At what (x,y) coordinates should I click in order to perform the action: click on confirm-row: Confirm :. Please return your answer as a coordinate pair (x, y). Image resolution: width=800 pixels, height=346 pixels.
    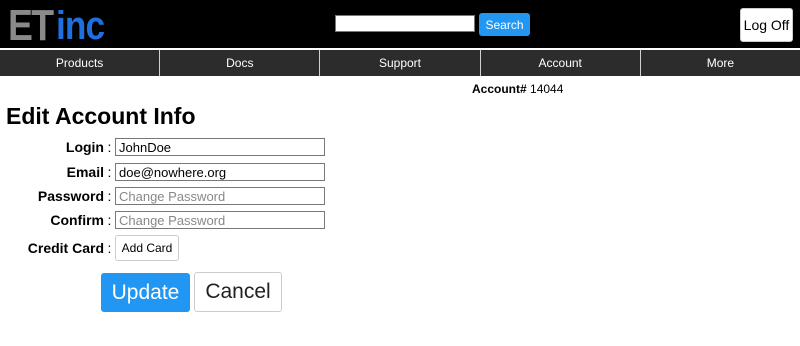
    Looking at the image, I should click on (162, 220).